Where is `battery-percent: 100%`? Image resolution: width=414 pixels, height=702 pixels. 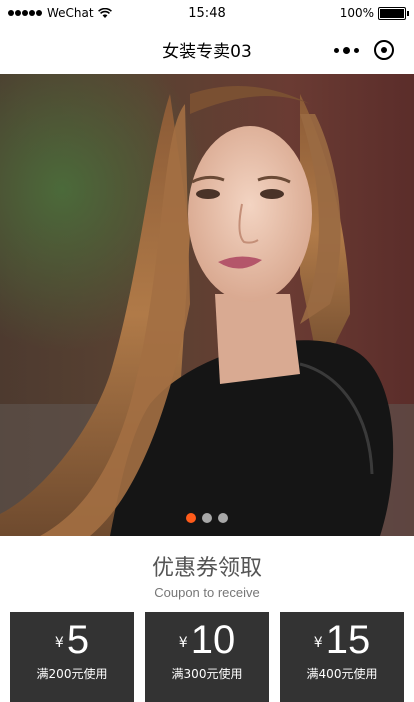
battery-percent: 100% is located at coordinates (356, 13).